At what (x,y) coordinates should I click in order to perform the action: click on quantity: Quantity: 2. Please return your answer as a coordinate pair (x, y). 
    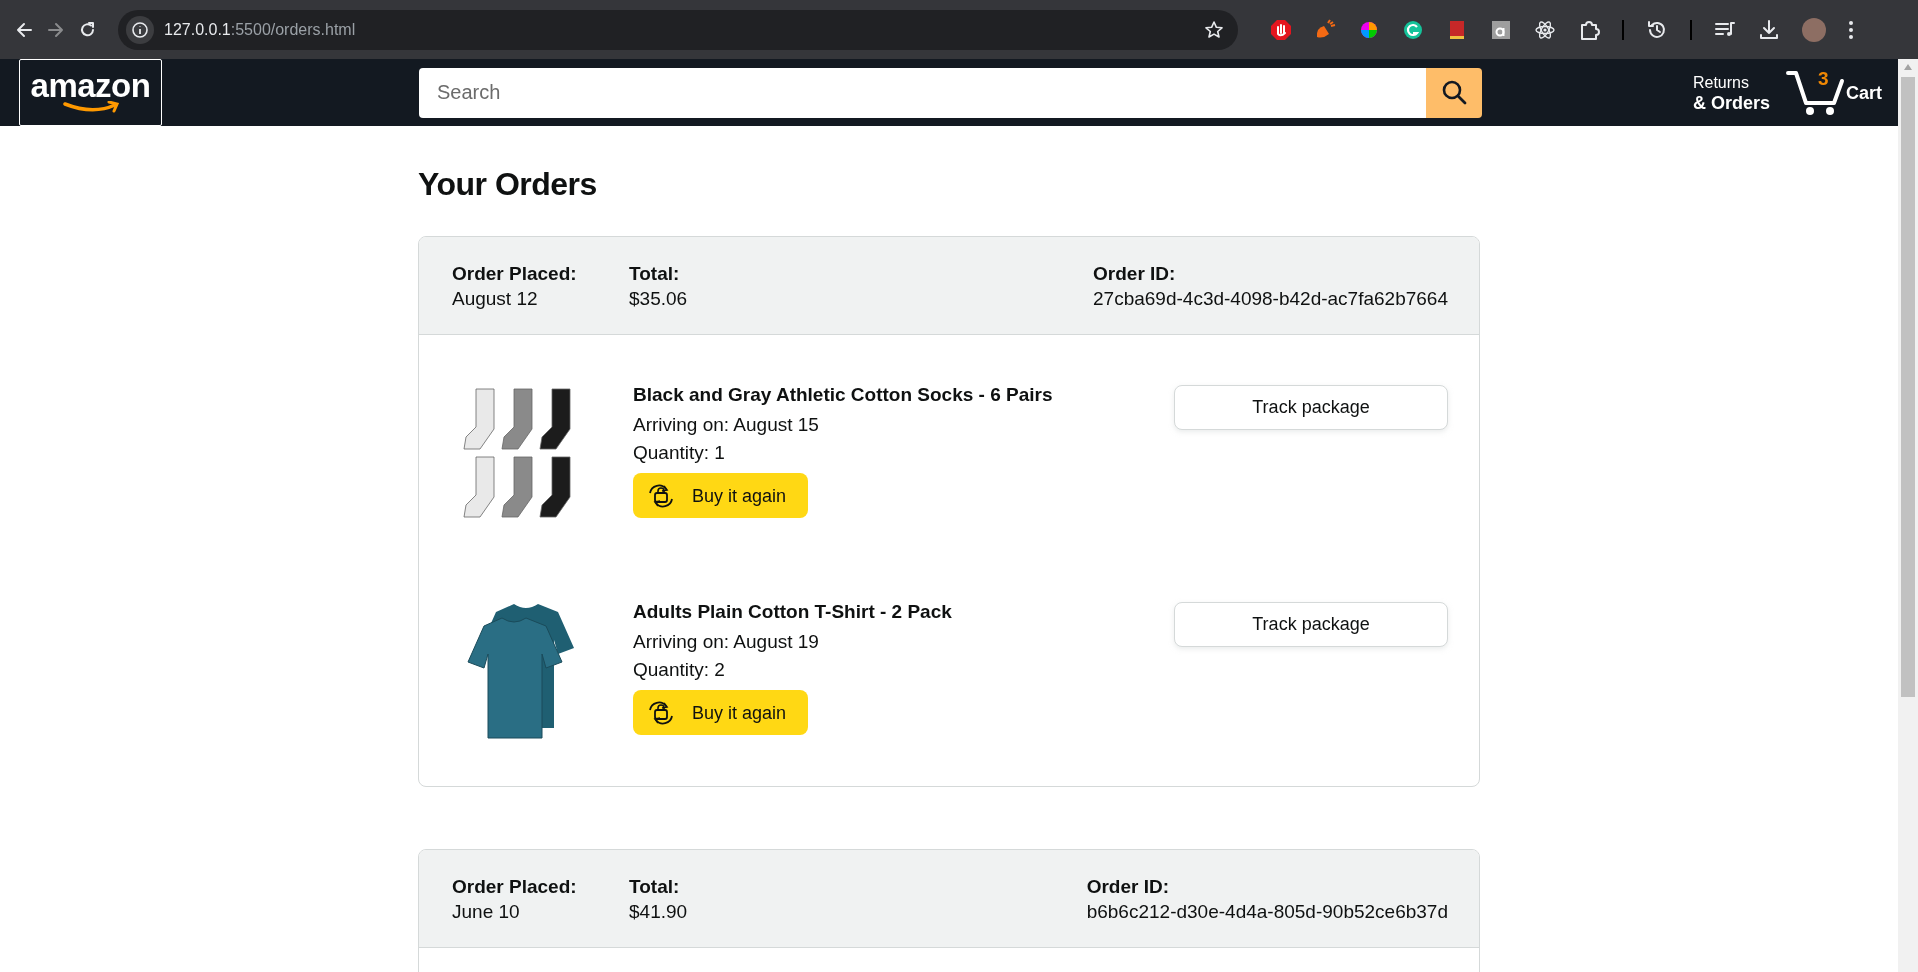
    Looking at the image, I should click on (679, 670).